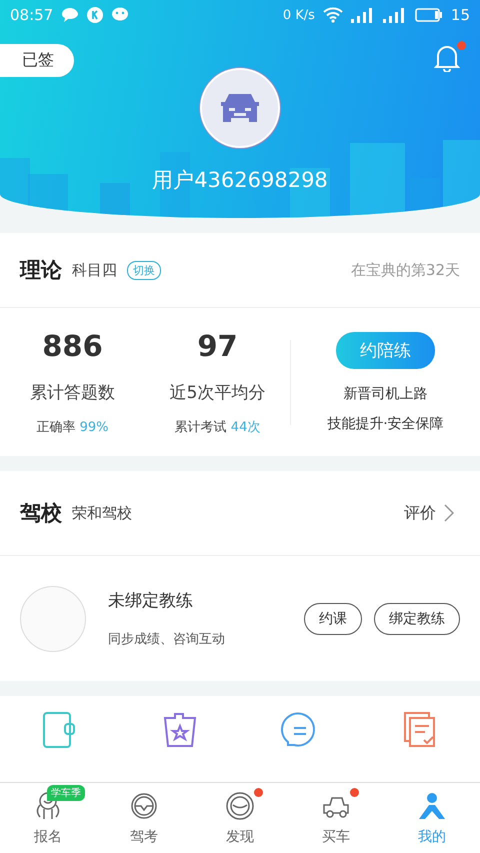  I want to click on section-title: 驾校, so click(41, 513).